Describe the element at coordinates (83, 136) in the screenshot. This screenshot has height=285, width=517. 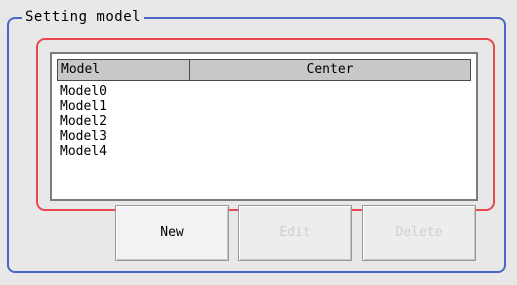
I see `model-name: Model3` at that location.